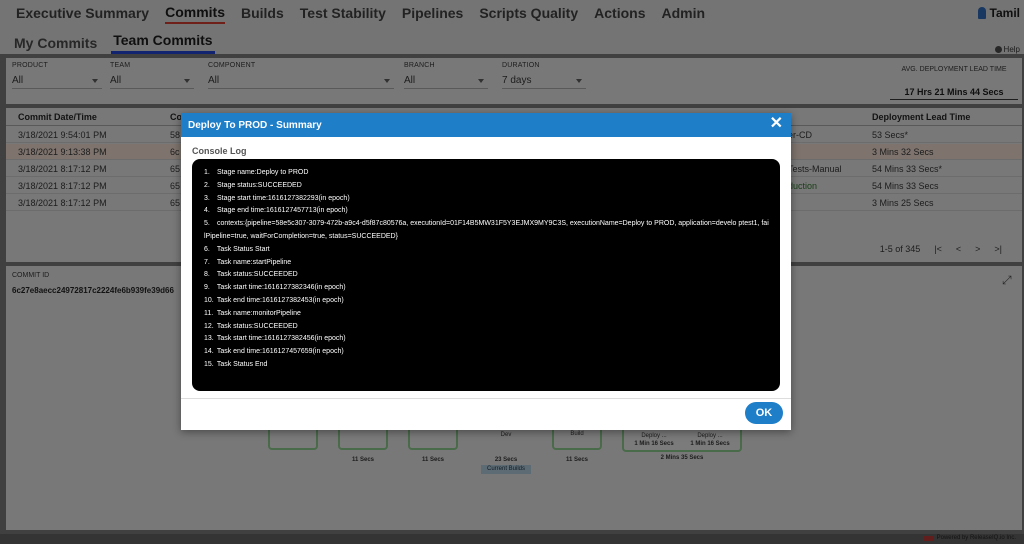 This screenshot has height=544, width=1024. I want to click on log-line-text: Task Status End, so click(242, 364).